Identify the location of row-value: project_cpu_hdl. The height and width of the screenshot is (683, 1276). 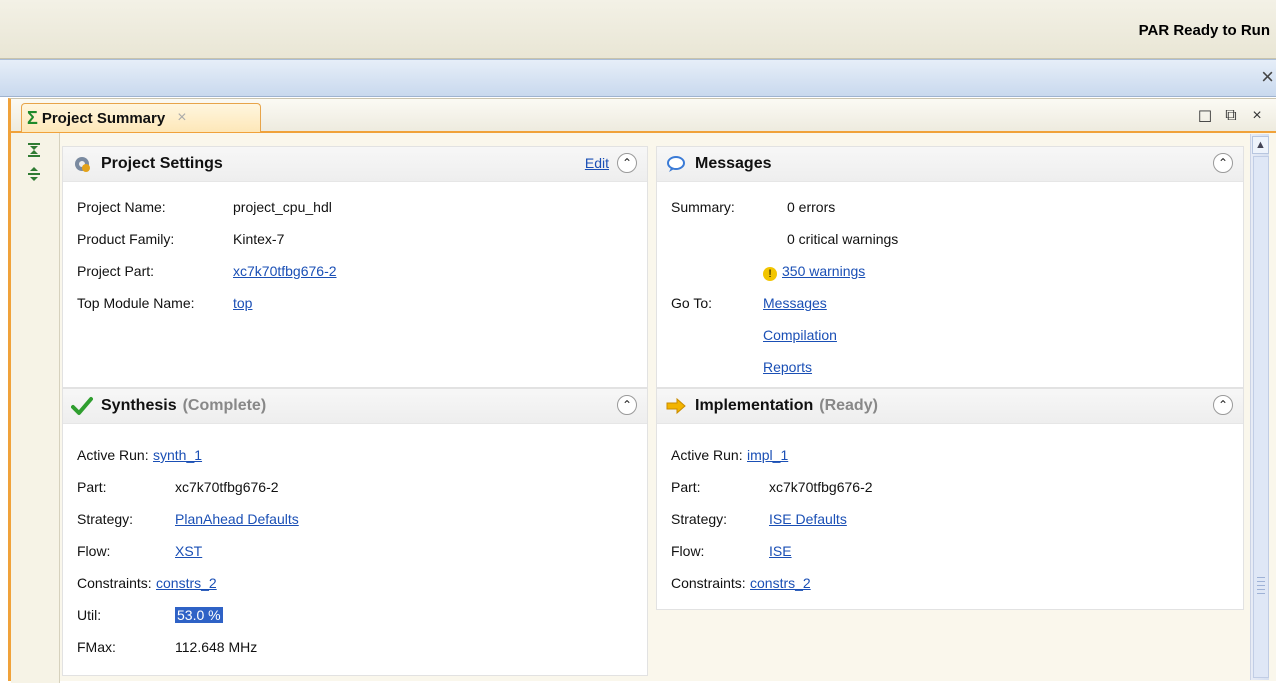
(282, 207).